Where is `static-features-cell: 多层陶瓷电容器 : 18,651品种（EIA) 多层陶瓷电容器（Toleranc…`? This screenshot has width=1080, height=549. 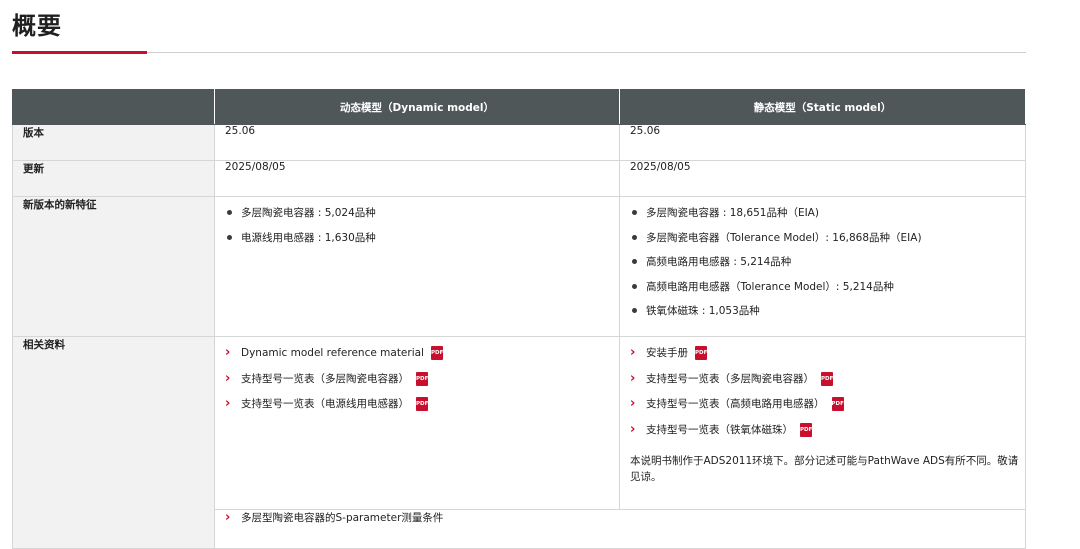
static-features-cell: 多层陶瓷电容器 : 18,651品种（EIA) 多层陶瓷电容器（Toleranc… is located at coordinates (822, 266).